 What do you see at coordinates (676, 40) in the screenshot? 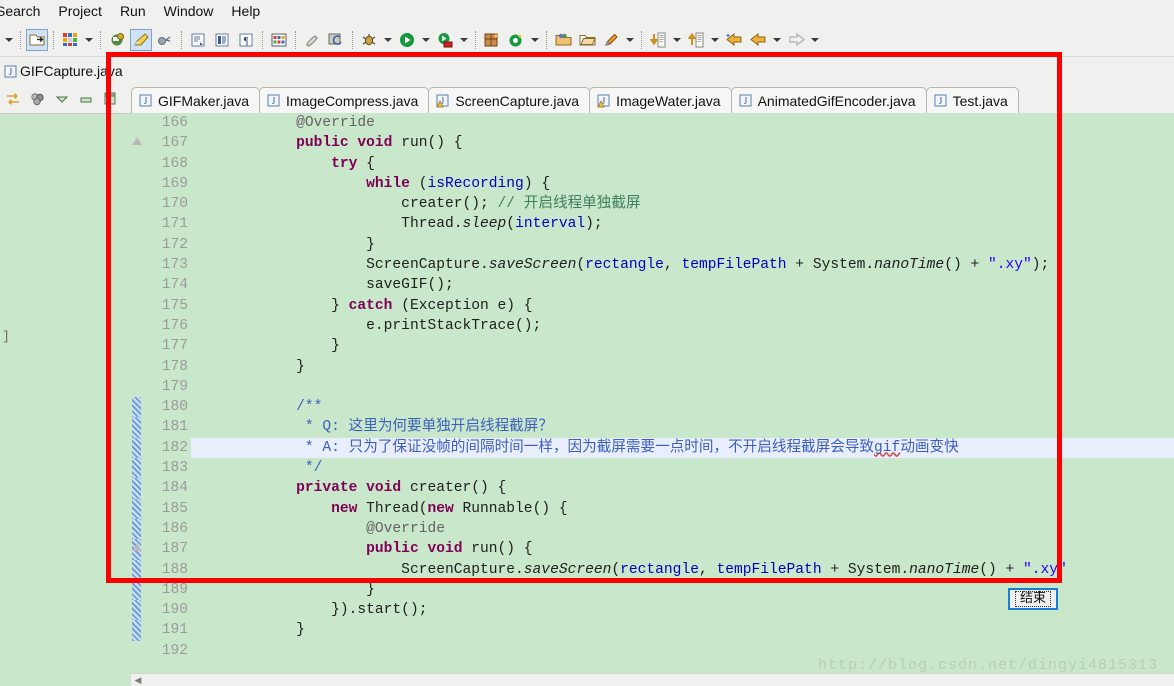
I see `next-annotation-dropdown-arrow` at bounding box center [676, 40].